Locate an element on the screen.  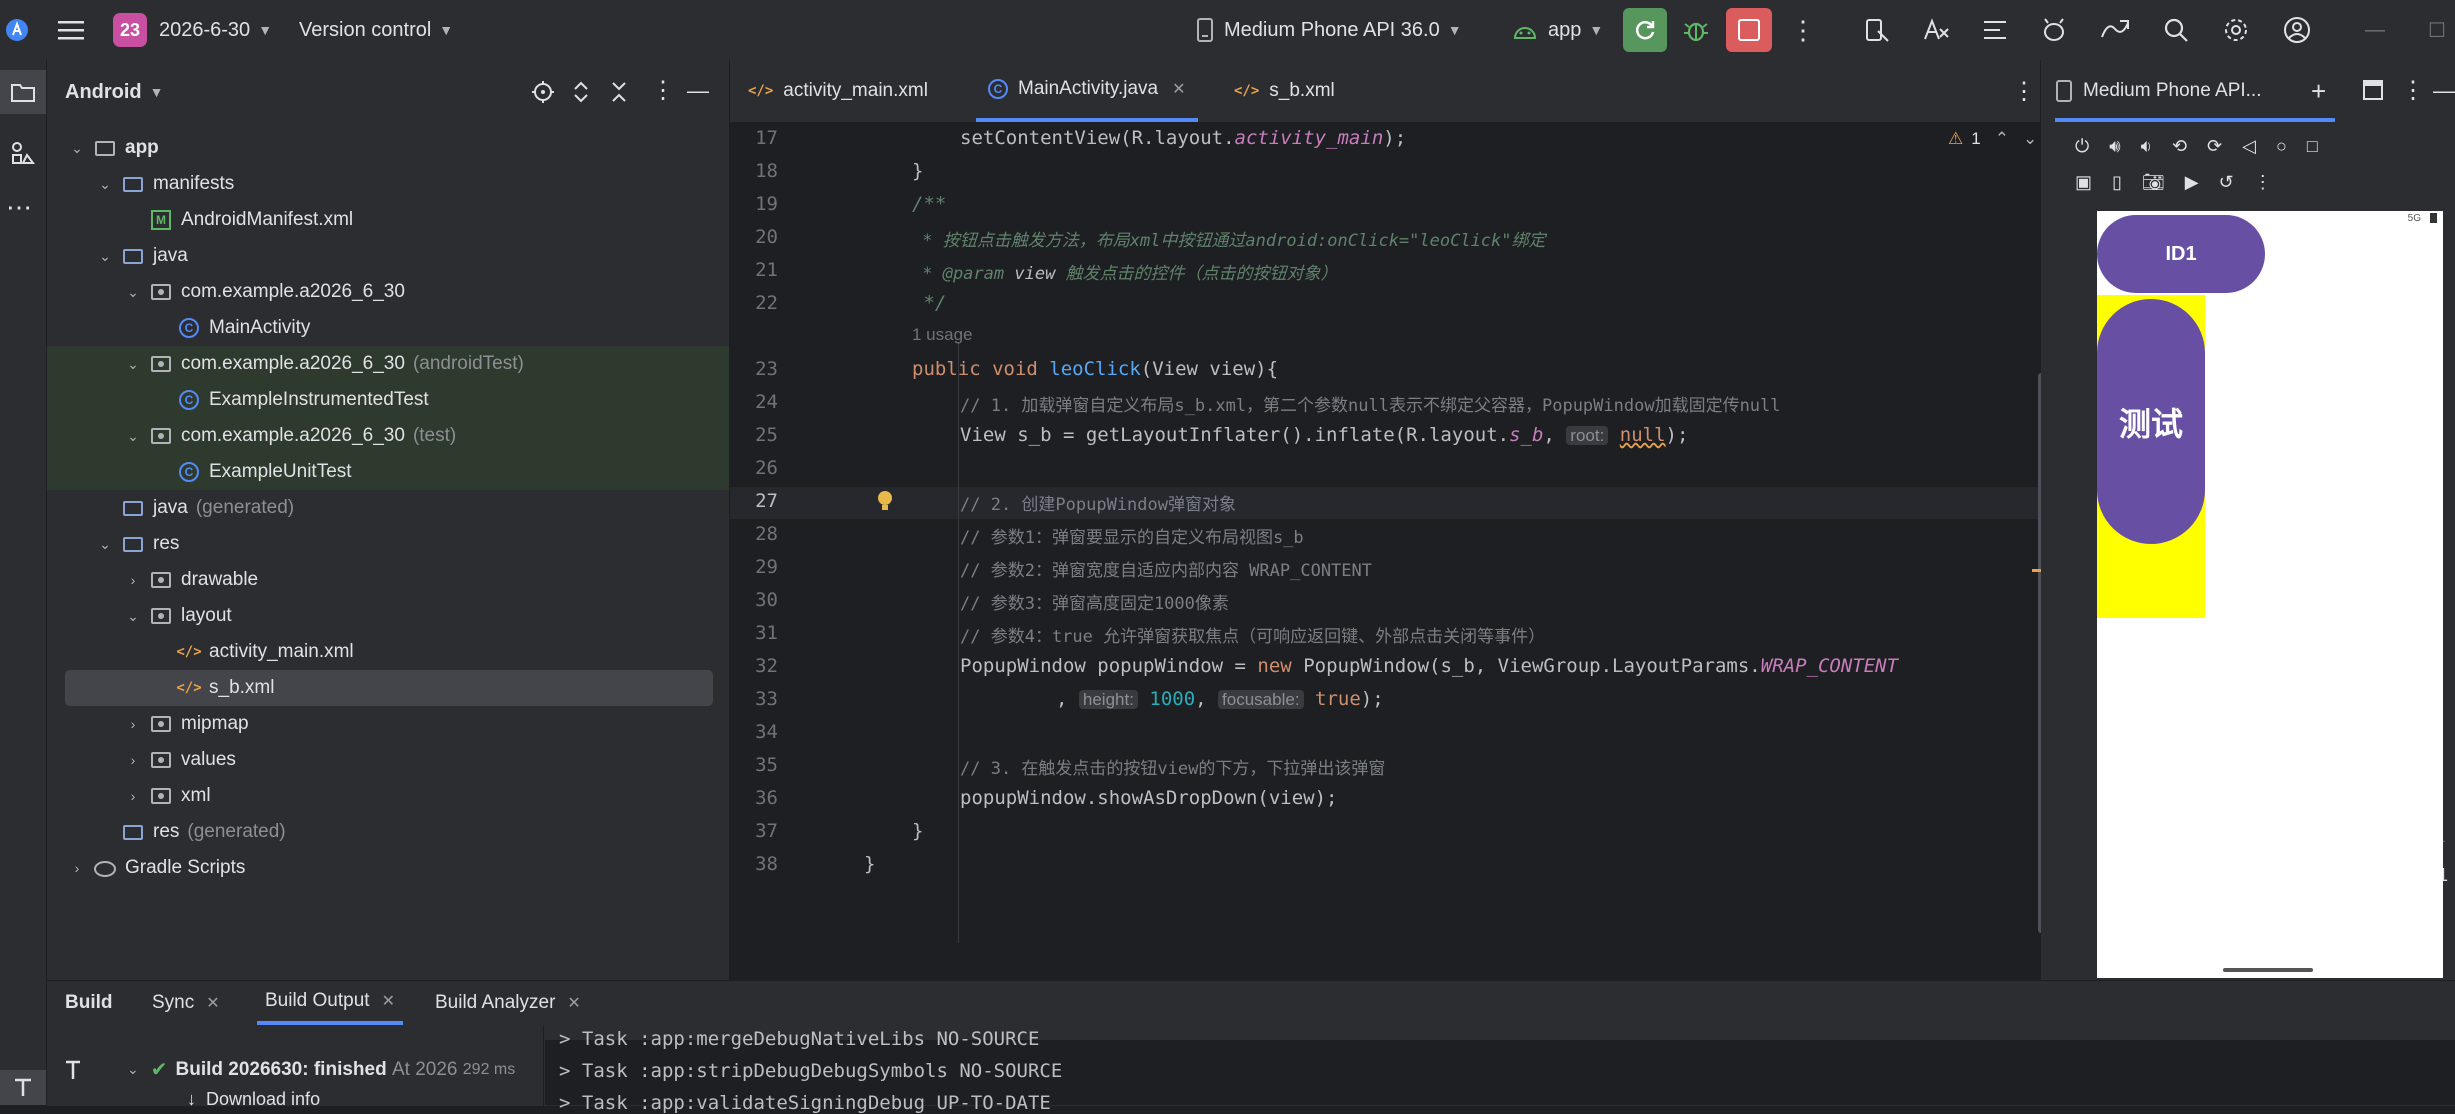
tree-item-label: app is located at coordinates (142, 147).